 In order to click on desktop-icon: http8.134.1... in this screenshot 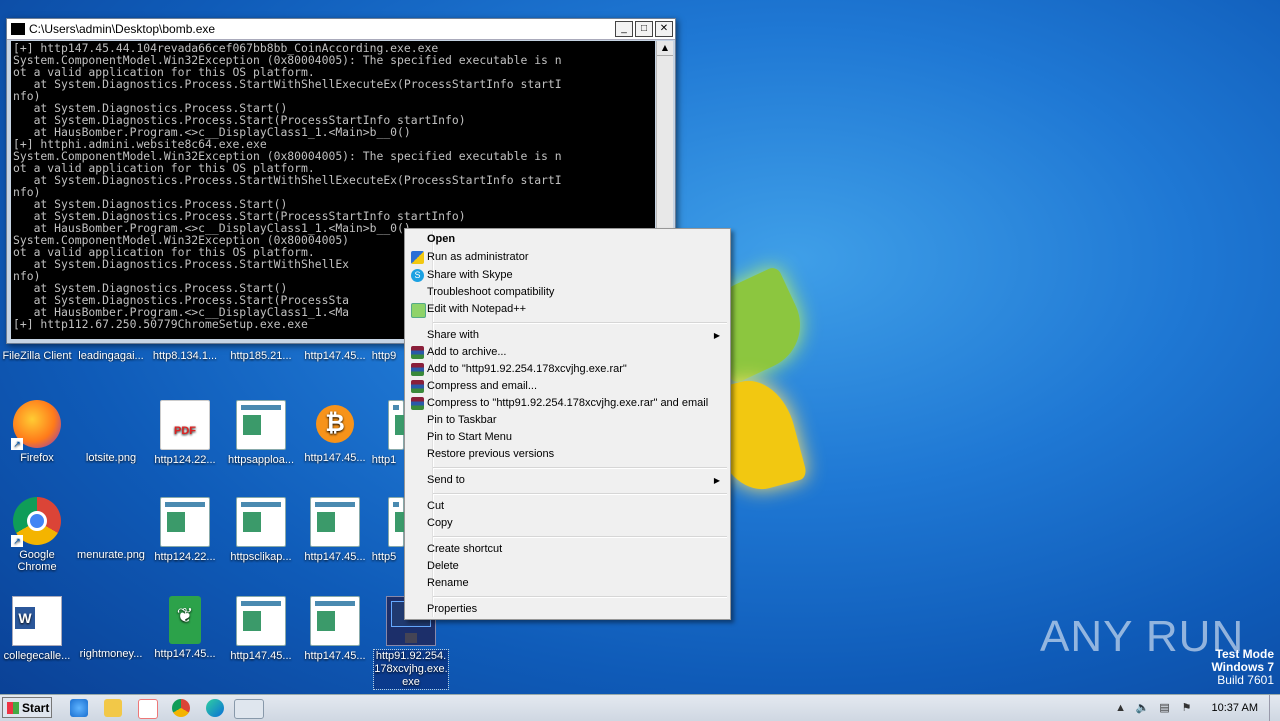, I will do `click(185, 356)`.